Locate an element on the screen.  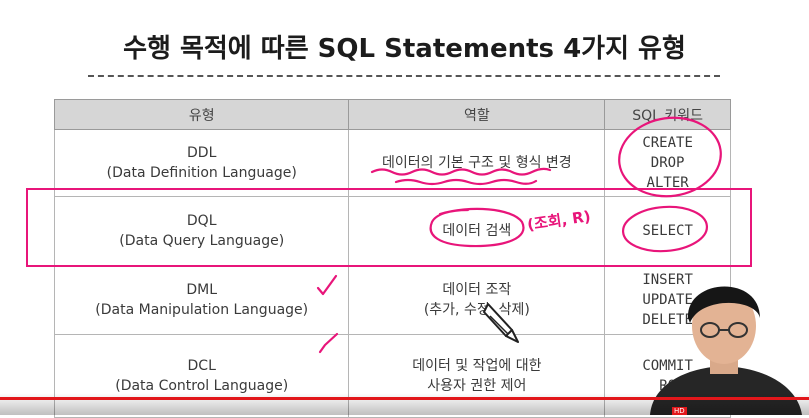
type-cell: DML (Data Manipulation Language) is located at coordinates (201, 300).